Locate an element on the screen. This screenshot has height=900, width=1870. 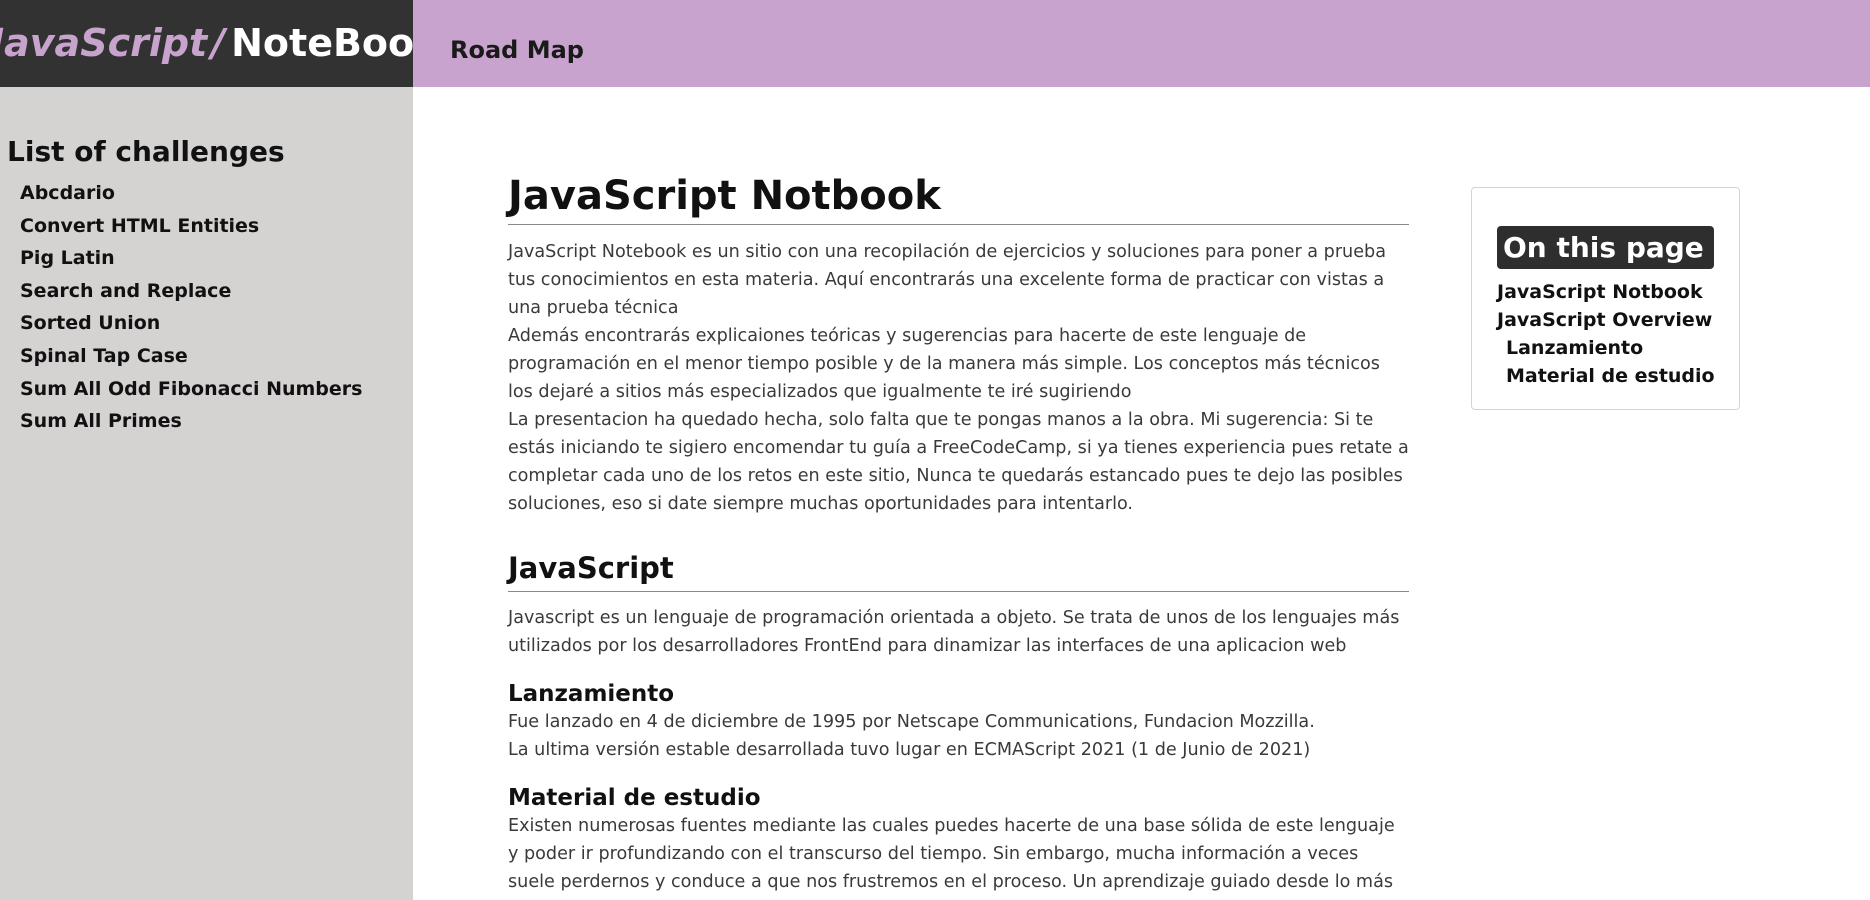
brand-javascript: JavaScript is located at coordinates (104, 43).